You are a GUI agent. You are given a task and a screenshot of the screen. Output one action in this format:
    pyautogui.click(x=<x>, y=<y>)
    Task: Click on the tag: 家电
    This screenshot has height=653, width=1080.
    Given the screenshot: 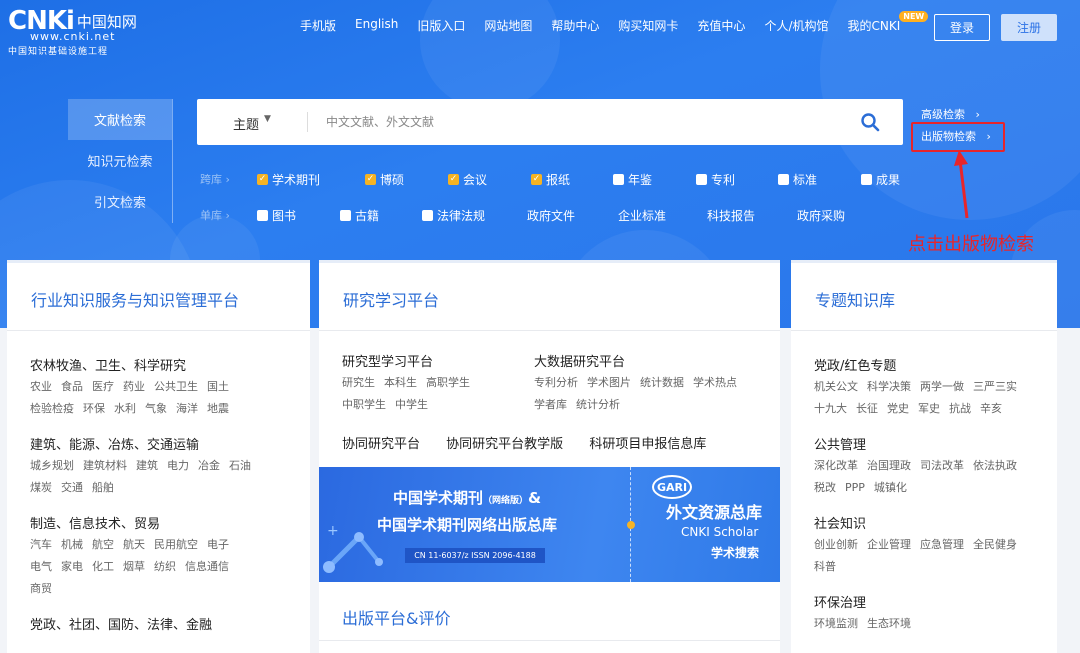 What is the action you would take?
    pyautogui.click(x=72, y=566)
    